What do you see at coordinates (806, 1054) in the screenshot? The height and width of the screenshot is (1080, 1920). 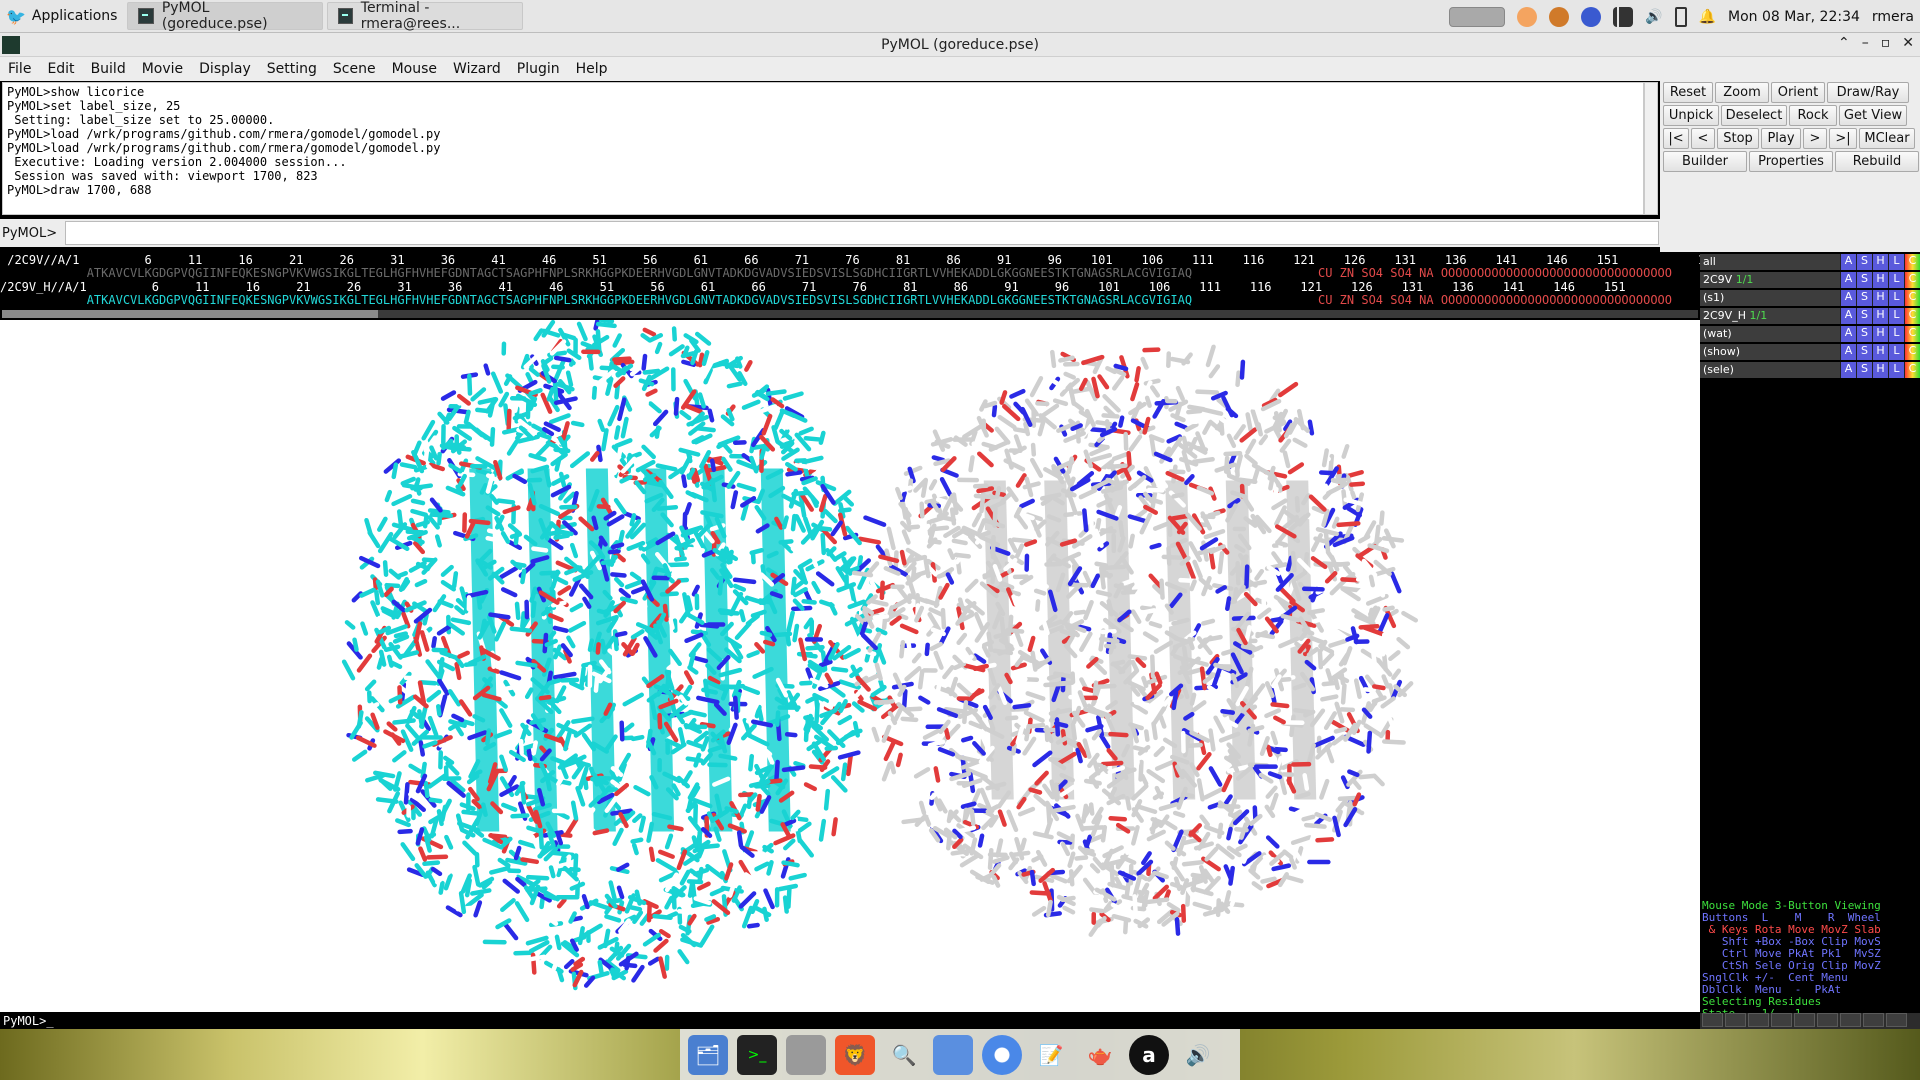 I see `archive-icon` at bounding box center [806, 1054].